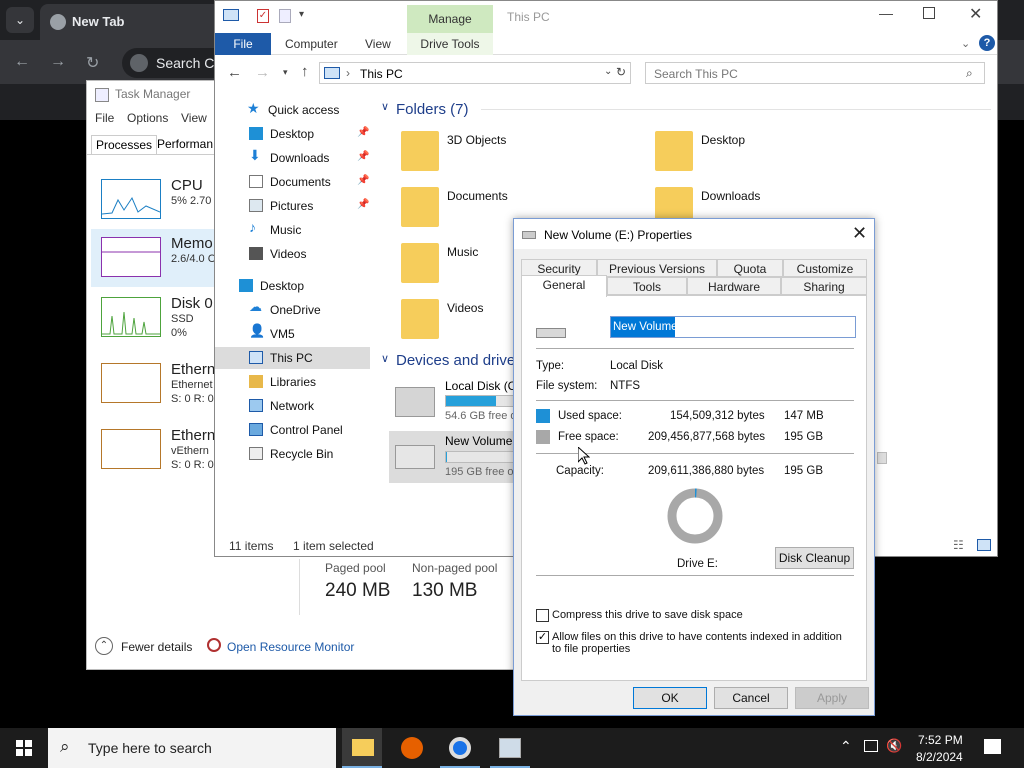 This screenshot has height=768, width=1024. Describe the element at coordinates (543, 416) in the screenshot. I see `used-space-swatch` at that location.